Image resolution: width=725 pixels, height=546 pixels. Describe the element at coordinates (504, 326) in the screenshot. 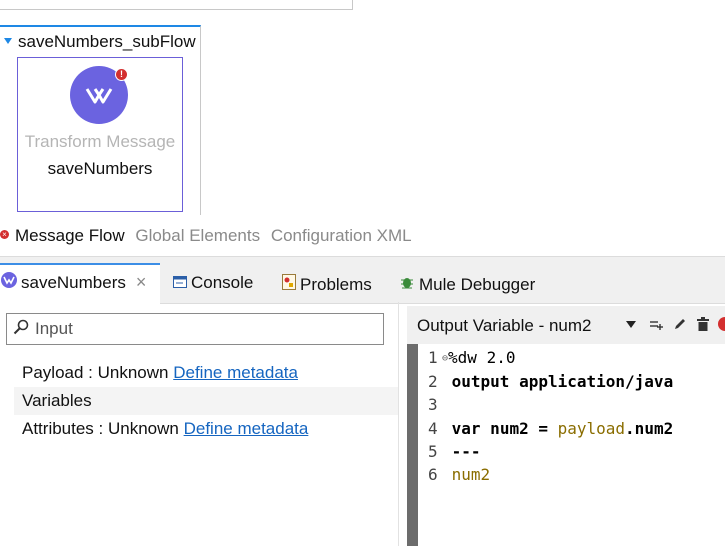

I see `output-target-selector: Output Variable - num2` at that location.